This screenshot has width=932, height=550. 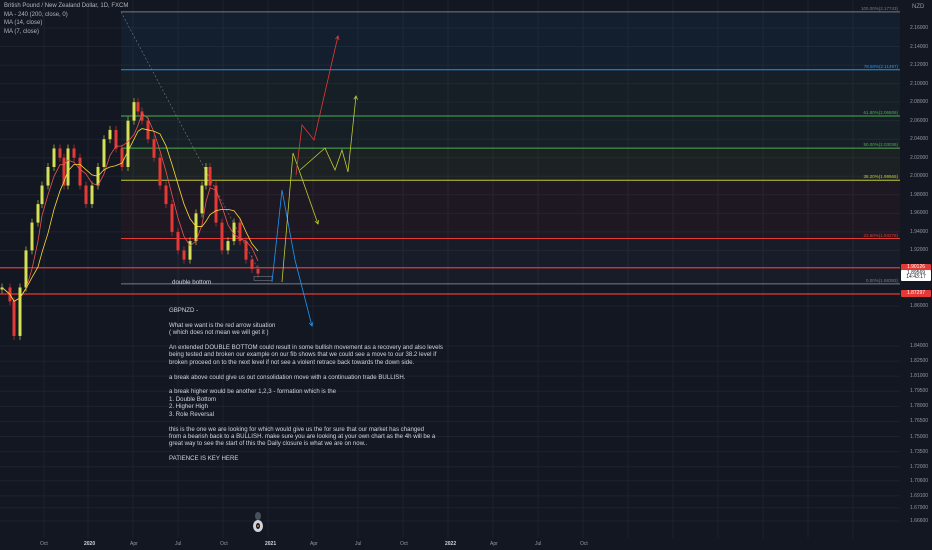 I want to click on double-bottom-label: double bottom, so click(x=192, y=282).